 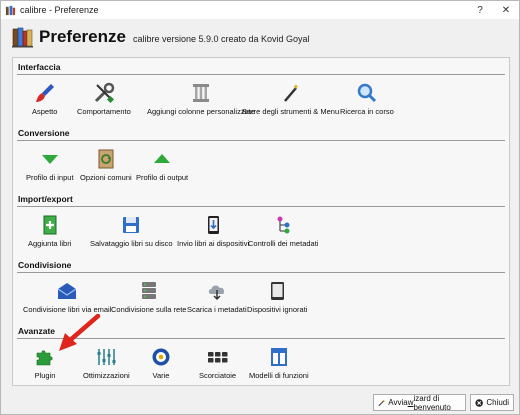 I want to click on pref-salvataggio-libri: Salvataggio libri su disco, so click(x=131, y=231).